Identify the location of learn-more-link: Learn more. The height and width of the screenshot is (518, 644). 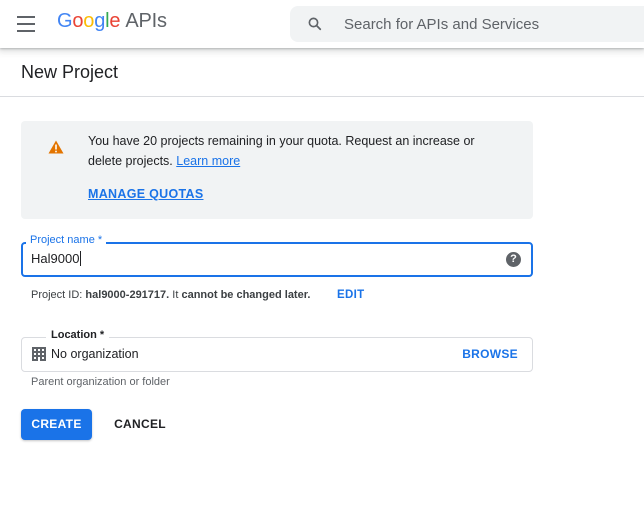
(208, 161).